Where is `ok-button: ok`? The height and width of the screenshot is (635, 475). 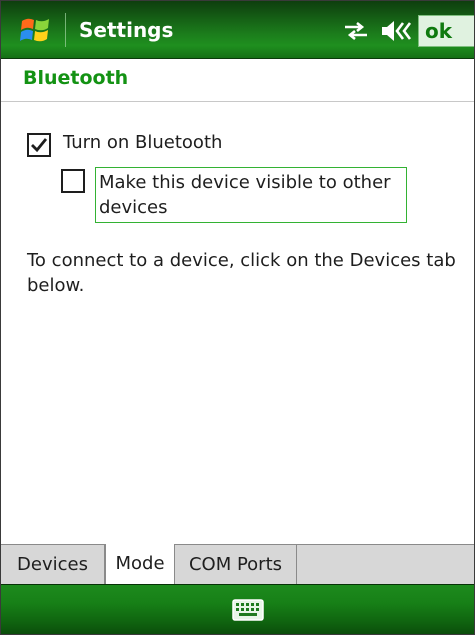
ok-button: ok is located at coordinates (446, 31).